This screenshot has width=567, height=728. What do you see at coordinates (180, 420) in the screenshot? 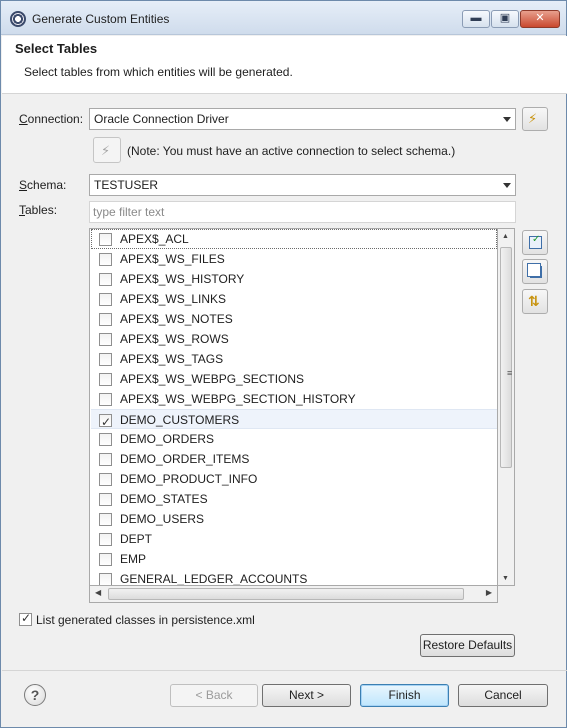
I see `table-name: DEMO_CUSTOMERS` at bounding box center [180, 420].